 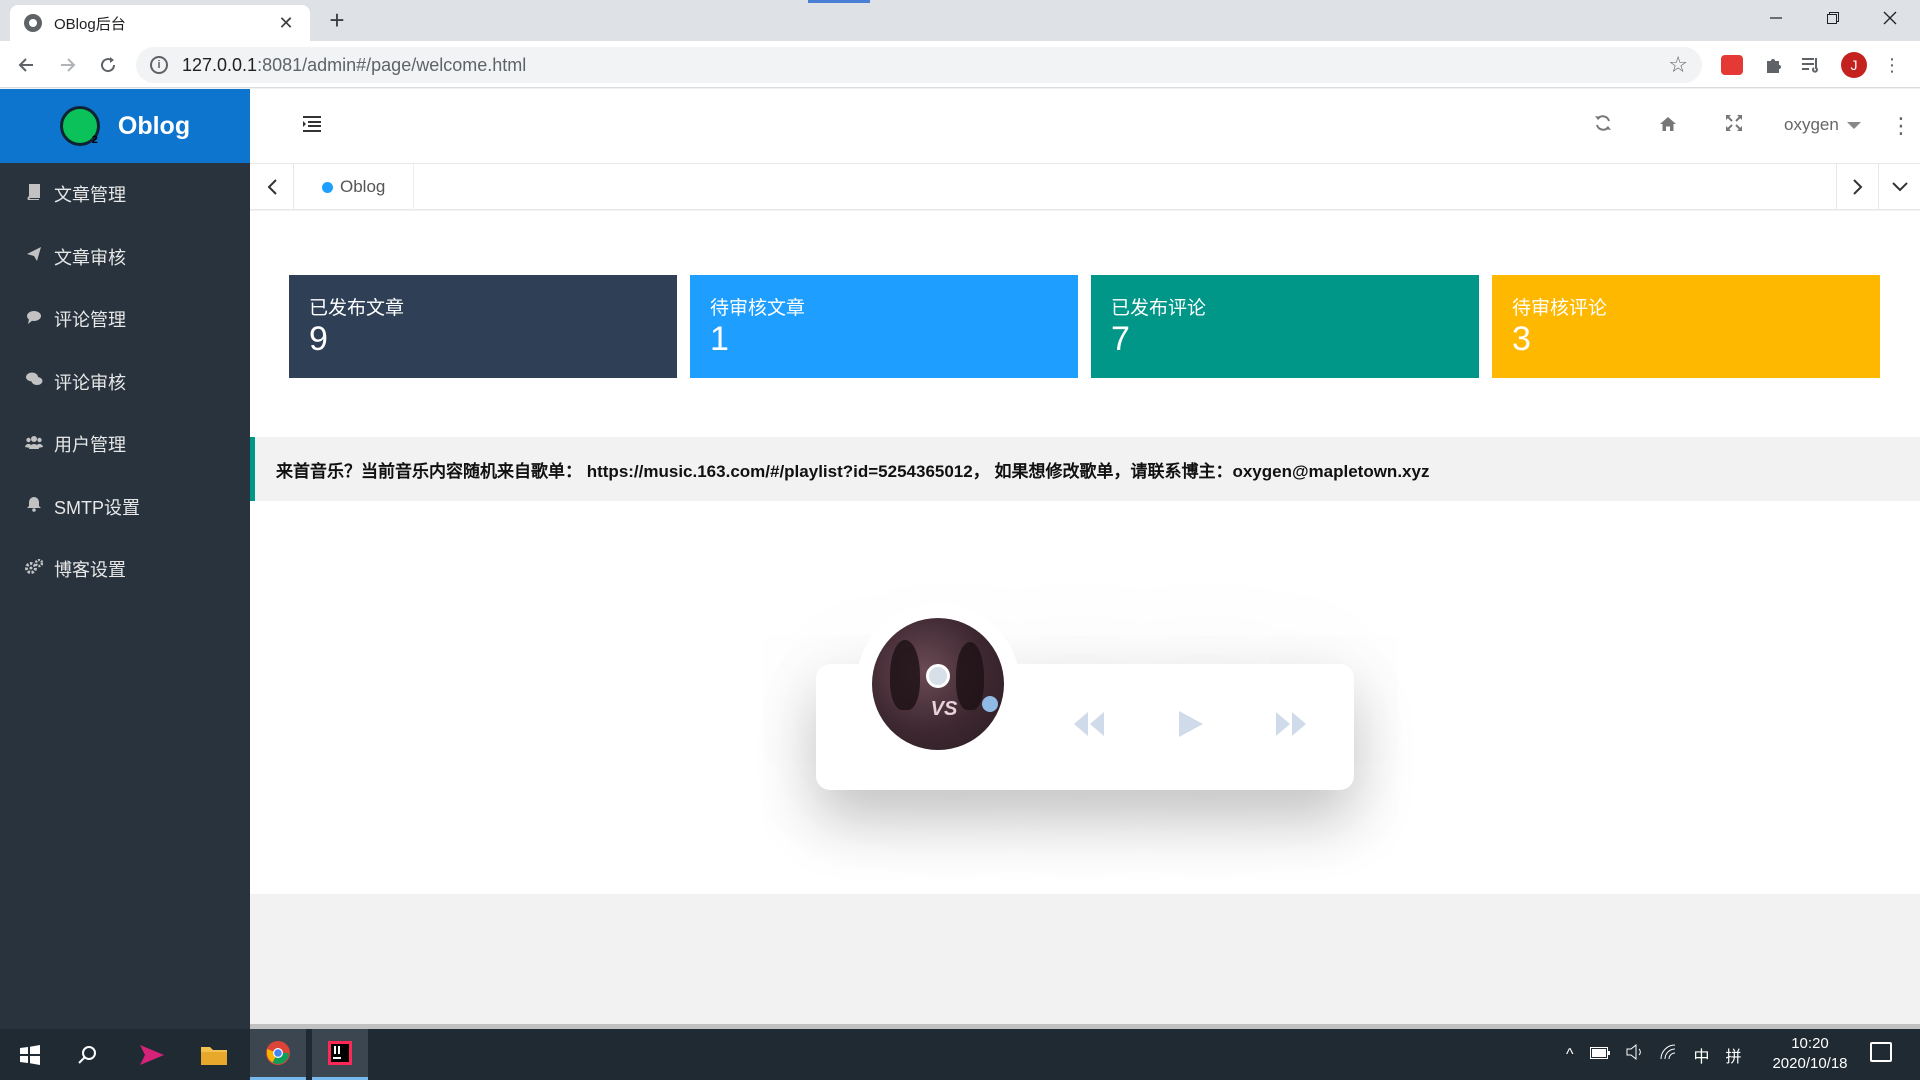 What do you see at coordinates (1734, 126) in the screenshot?
I see `fullscreen-icon` at bounding box center [1734, 126].